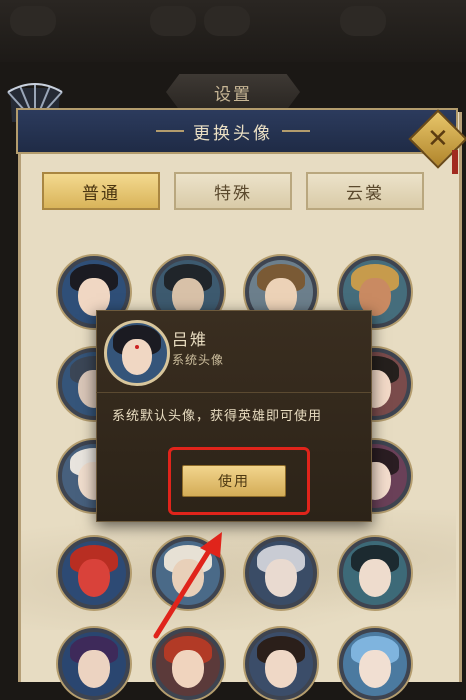 The image size is (466, 700). I want to click on tab-special-label: 特殊, so click(233, 193).